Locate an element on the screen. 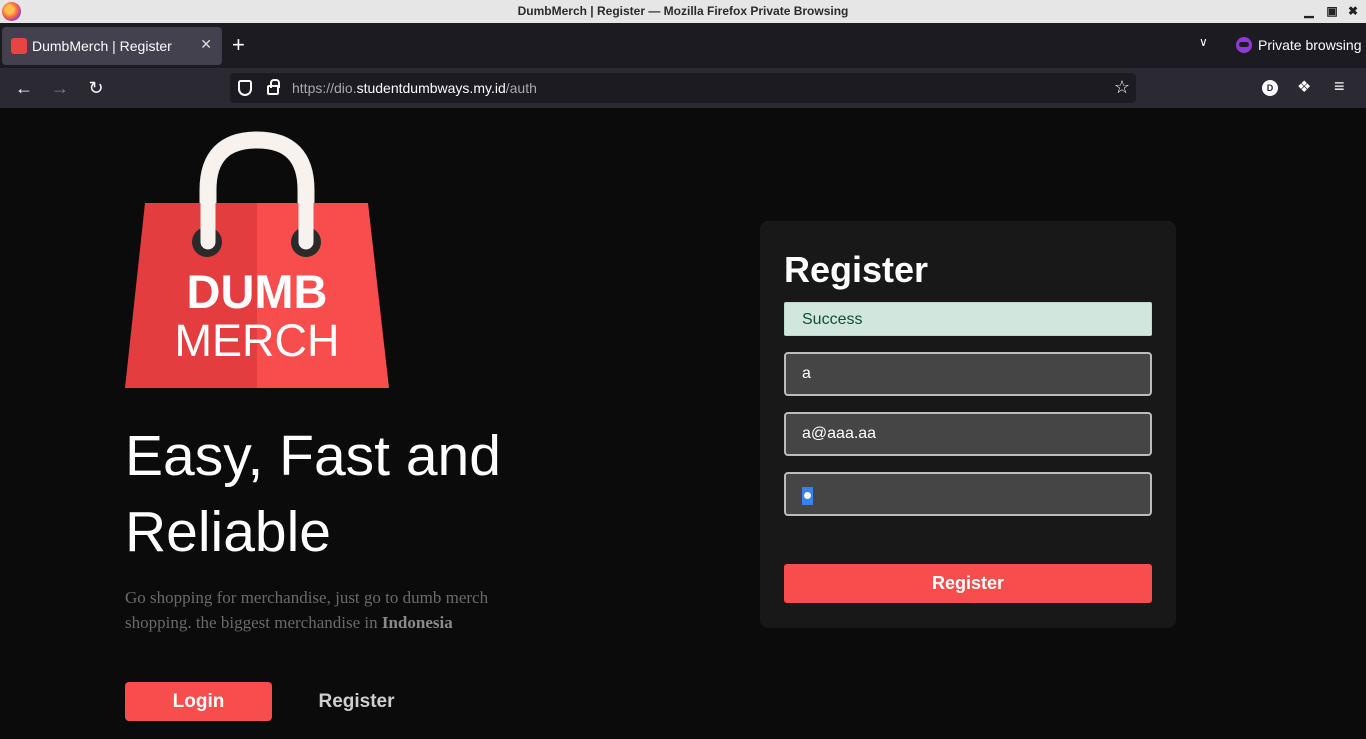 Image resolution: width=1366 pixels, height=739 pixels. new-tab-icon: + is located at coordinates (238, 45).